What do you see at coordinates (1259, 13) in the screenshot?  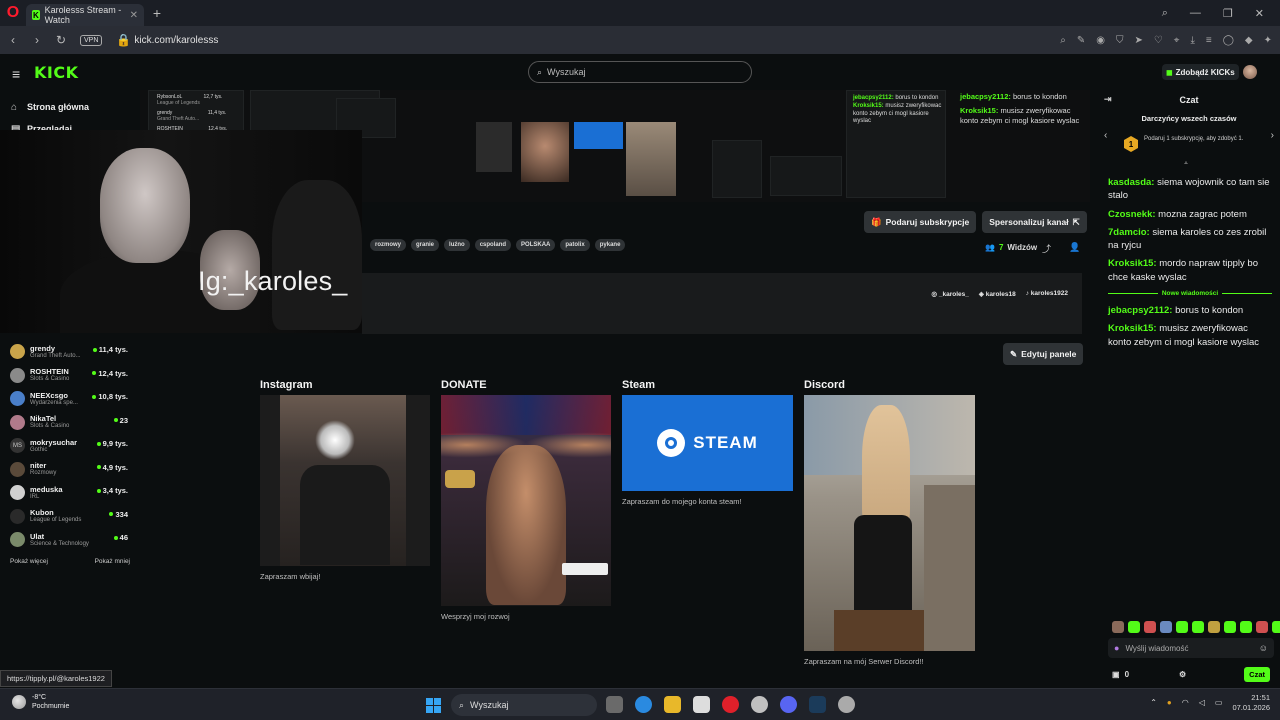 I see `close-window-icon: ✕` at bounding box center [1259, 13].